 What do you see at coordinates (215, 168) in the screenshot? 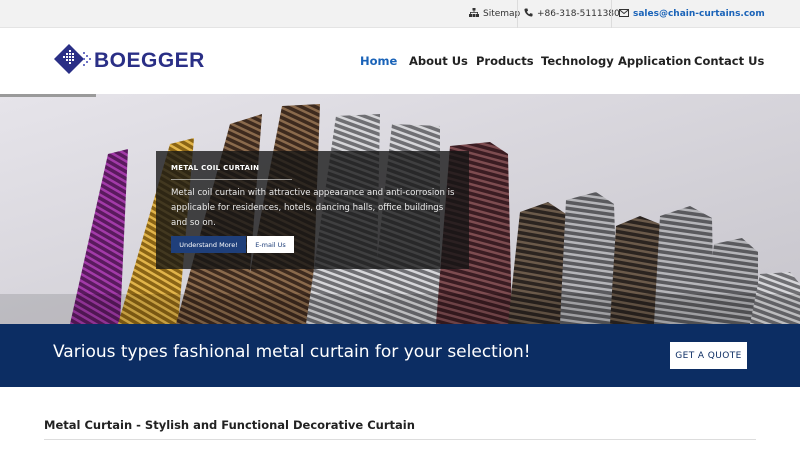
I see `slide-title: METAL COIL CURTAIN` at bounding box center [215, 168].